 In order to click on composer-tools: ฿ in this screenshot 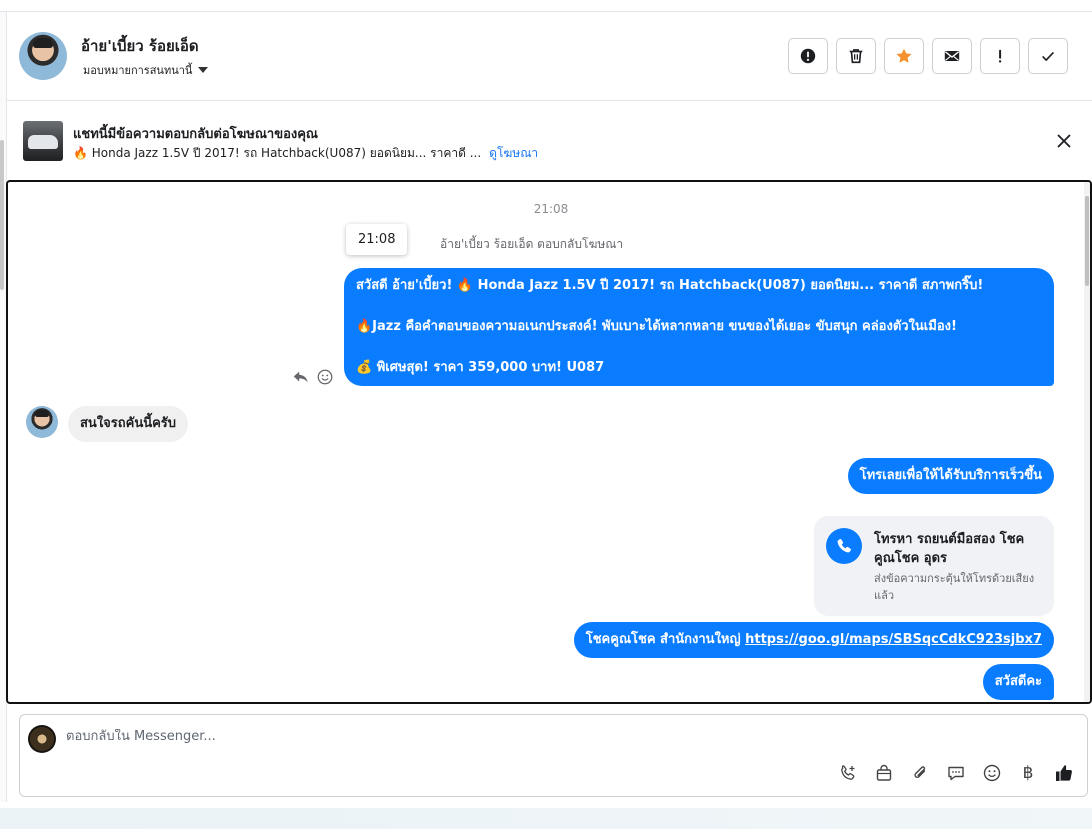, I will do `click(956, 773)`.